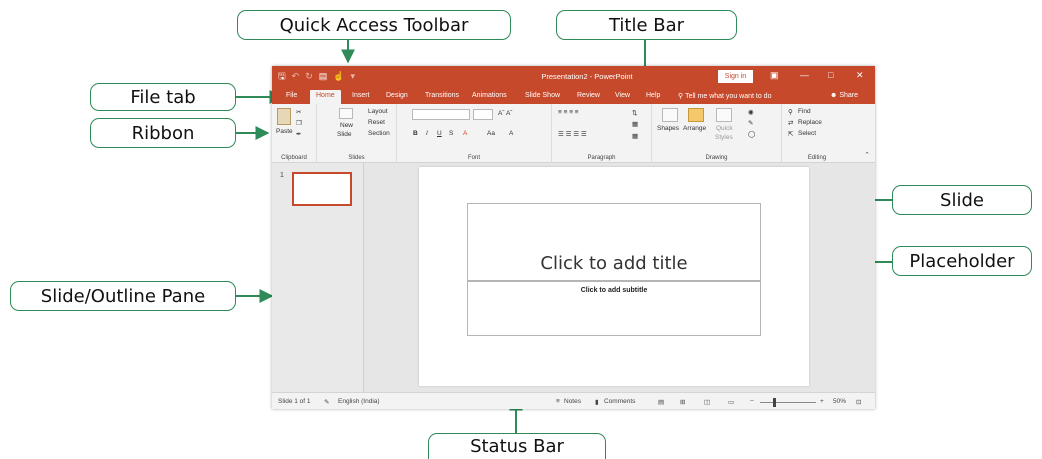  I want to click on callout-quick-access-toolbar: Quick Access Toolbar, so click(374, 25).